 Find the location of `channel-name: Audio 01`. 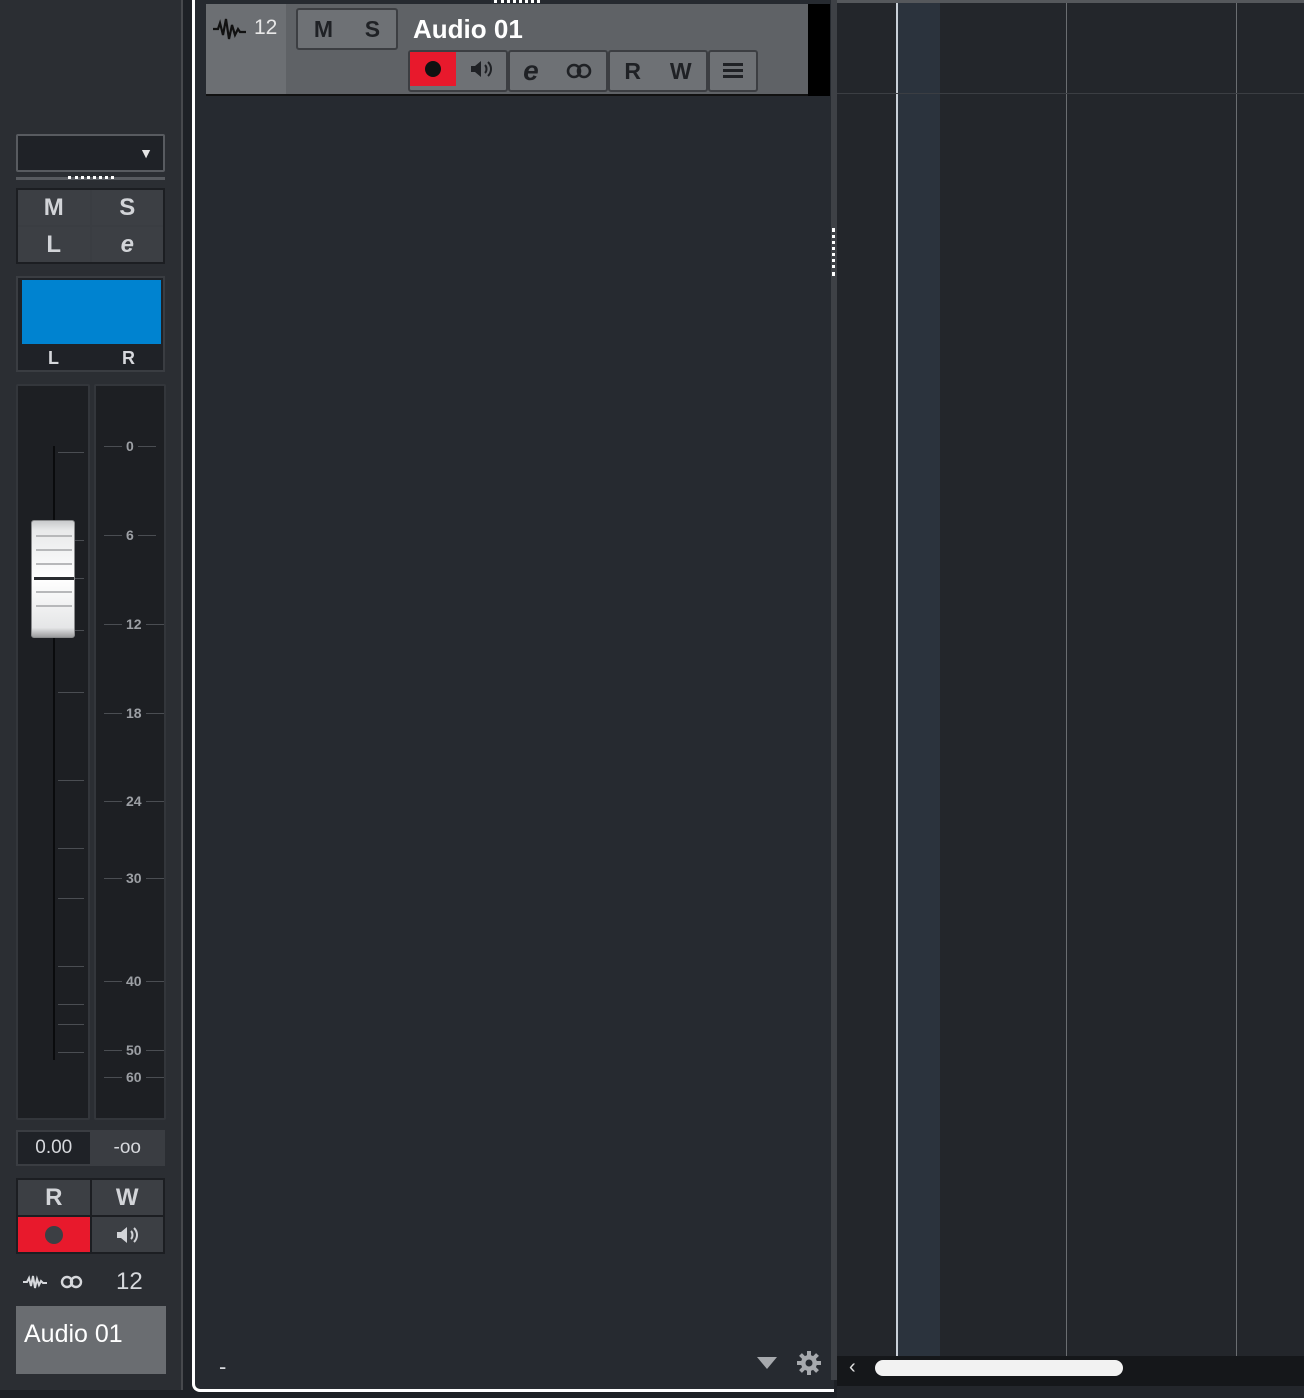

channel-name: Audio 01 is located at coordinates (91, 1340).